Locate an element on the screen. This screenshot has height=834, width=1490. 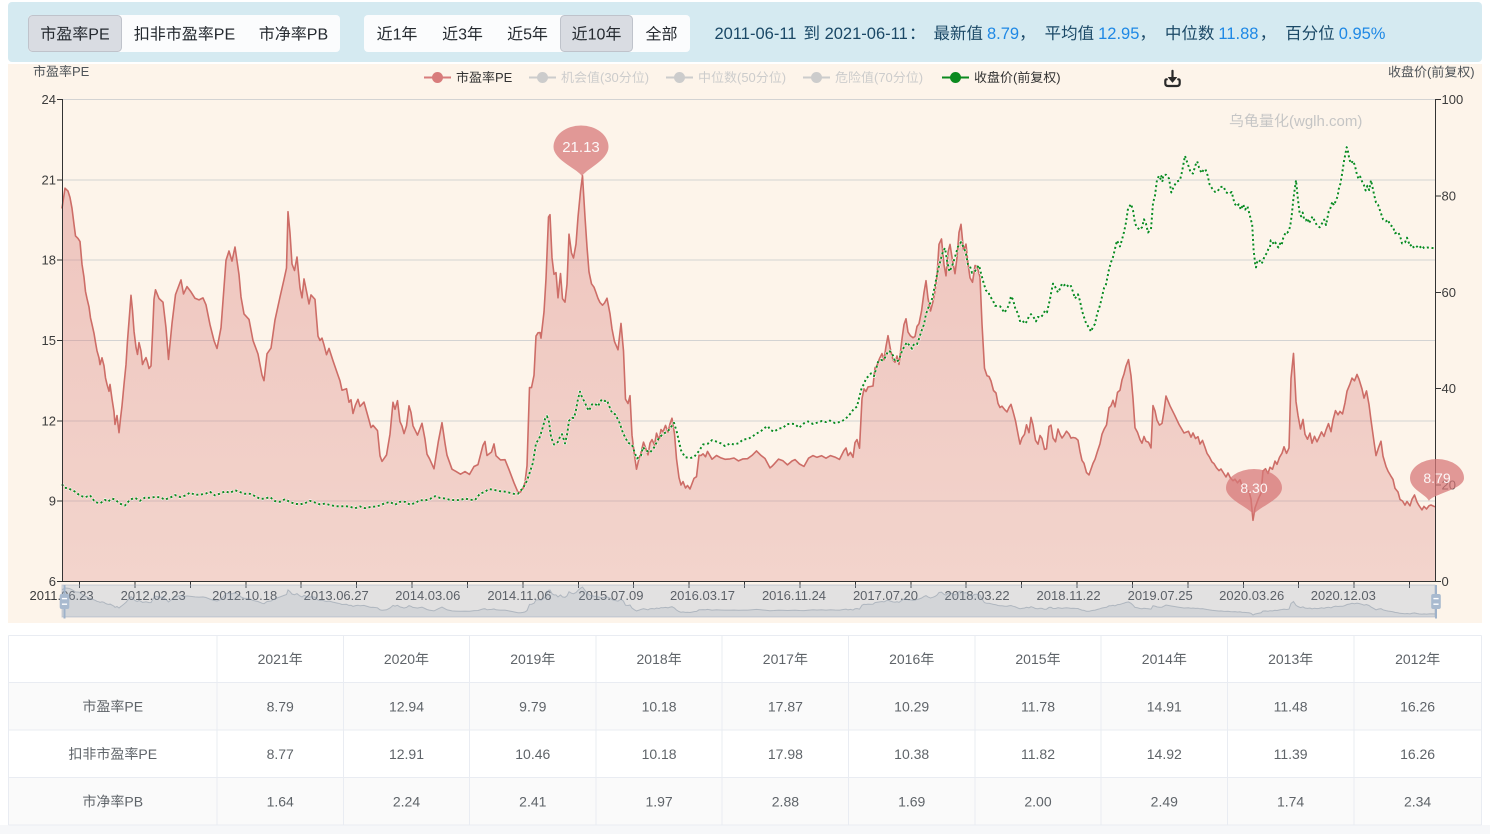
svg-text: 12 is located at coordinates (49, 420).